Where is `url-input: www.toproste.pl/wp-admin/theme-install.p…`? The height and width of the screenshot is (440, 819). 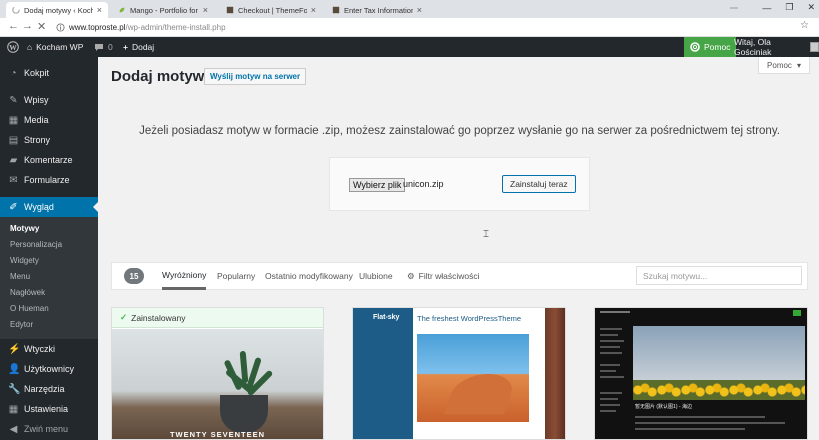
url-input: www.toproste.pl/wp-admin/theme-install.p… is located at coordinates (431, 27).